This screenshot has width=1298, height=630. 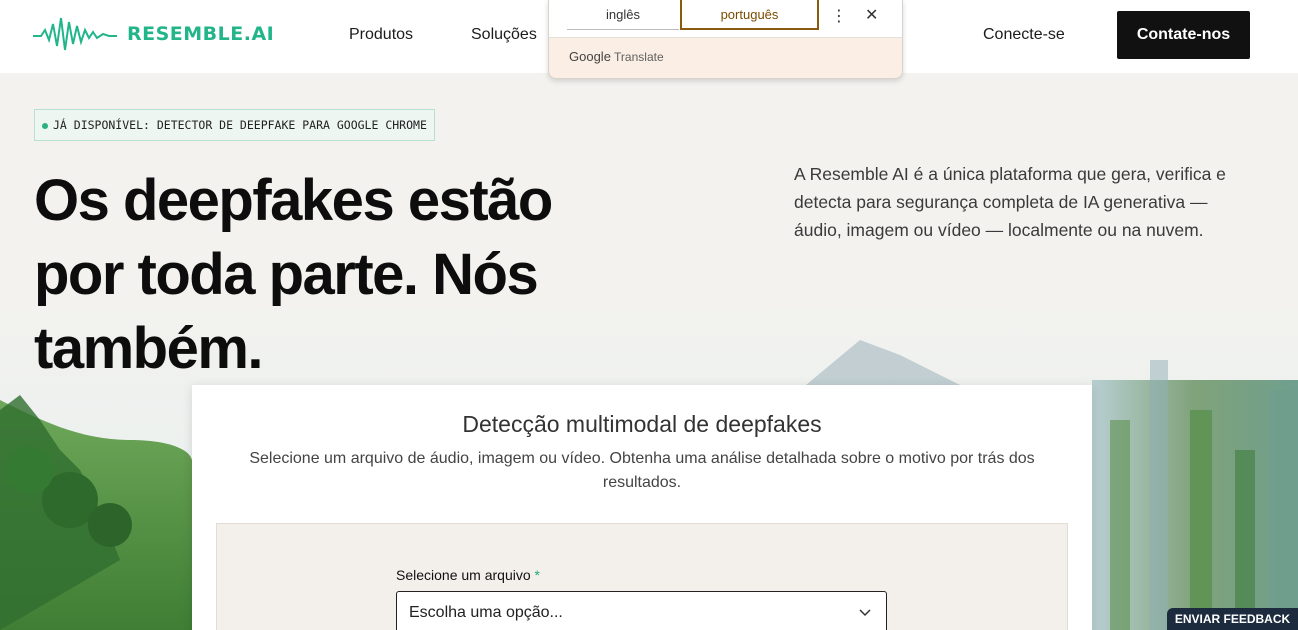 I want to click on google-translate-popup: inglês português ⋮ ✕ Google Translate, so click(x=725, y=39).